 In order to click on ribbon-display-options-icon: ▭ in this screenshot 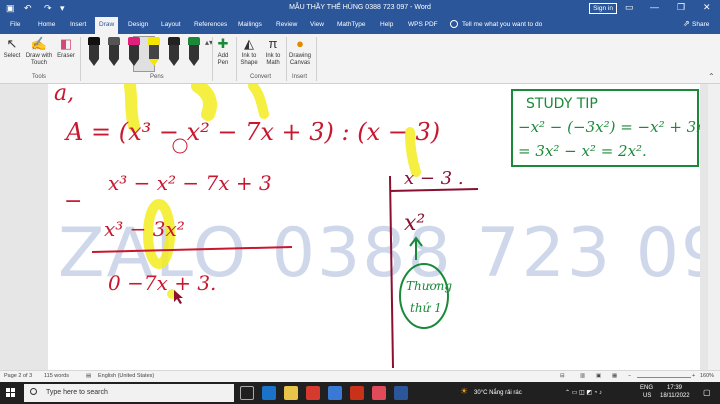, I will do `click(629, 7)`.